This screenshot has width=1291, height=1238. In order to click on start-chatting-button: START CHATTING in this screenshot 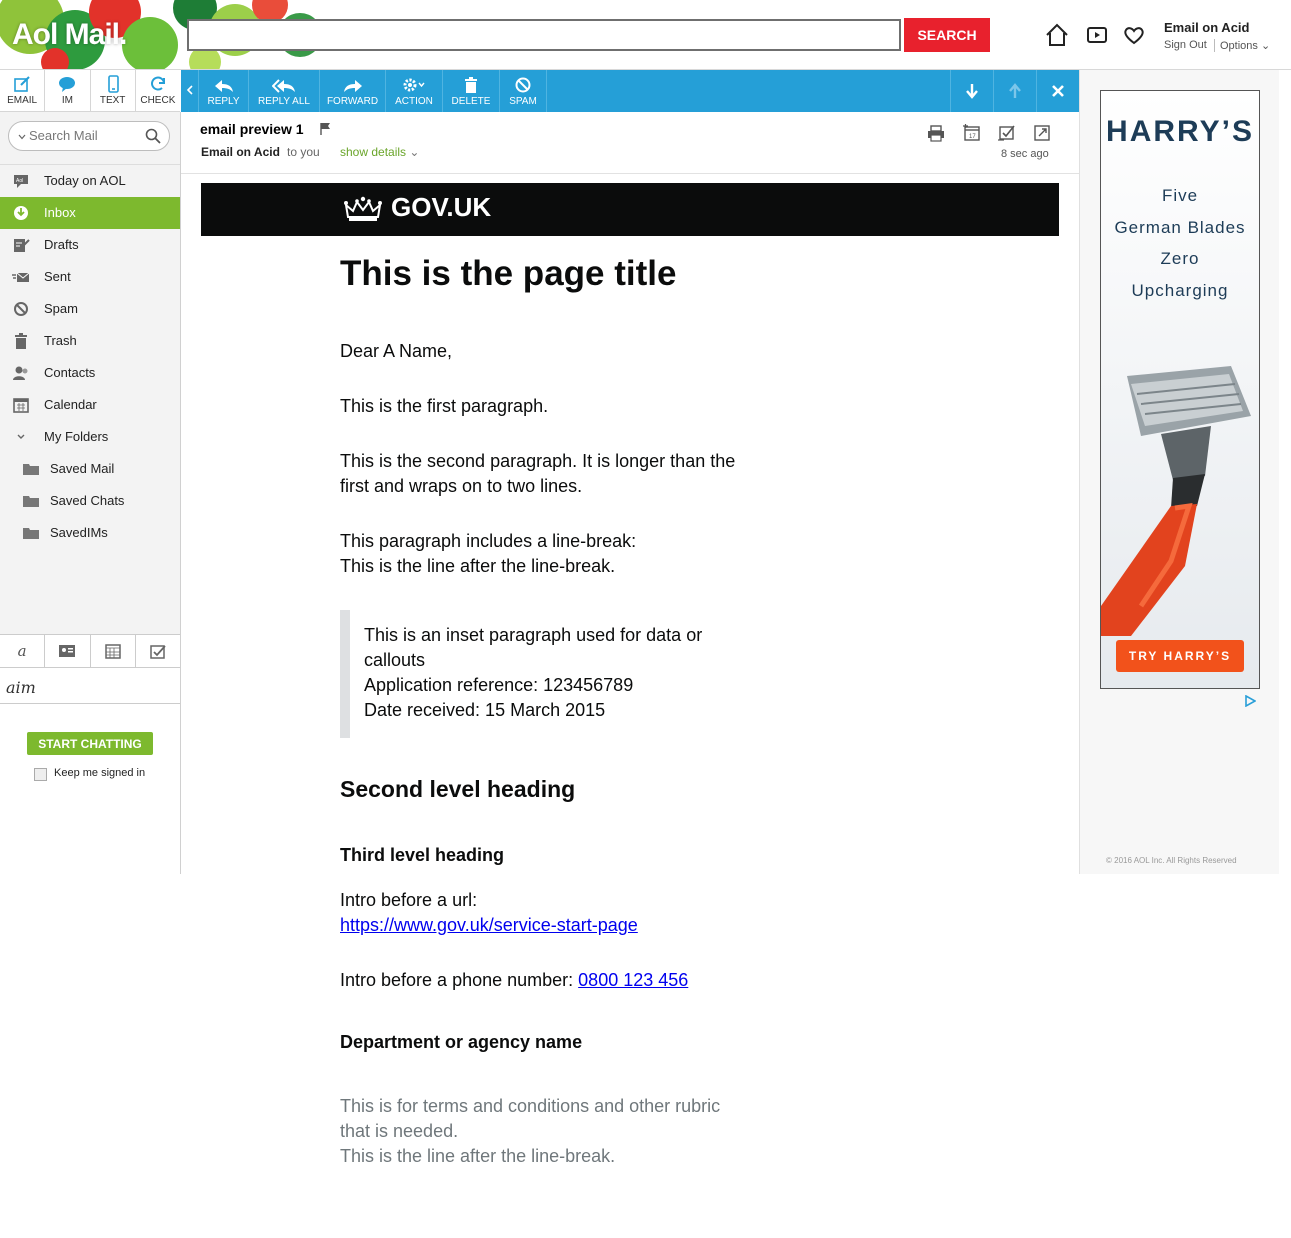, I will do `click(90, 743)`.